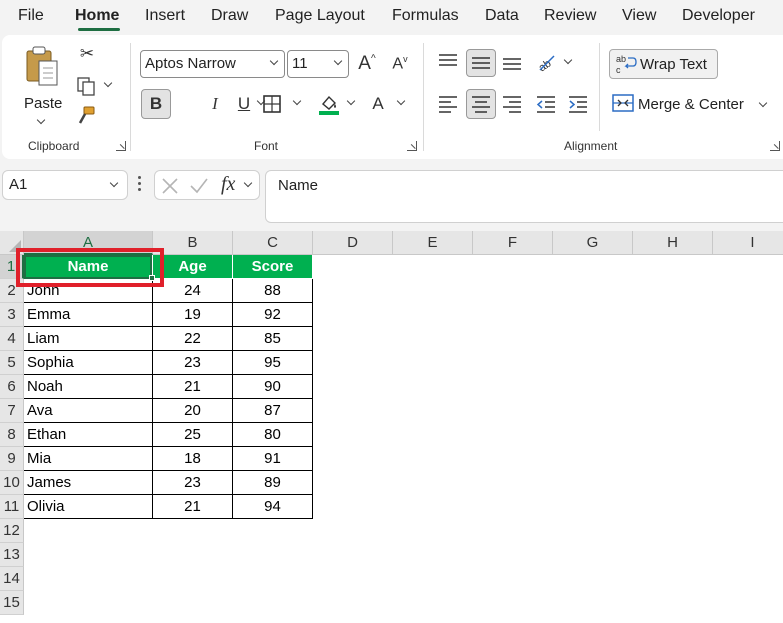  What do you see at coordinates (512, 104) in the screenshot?
I see `align-right-button` at bounding box center [512, 104].